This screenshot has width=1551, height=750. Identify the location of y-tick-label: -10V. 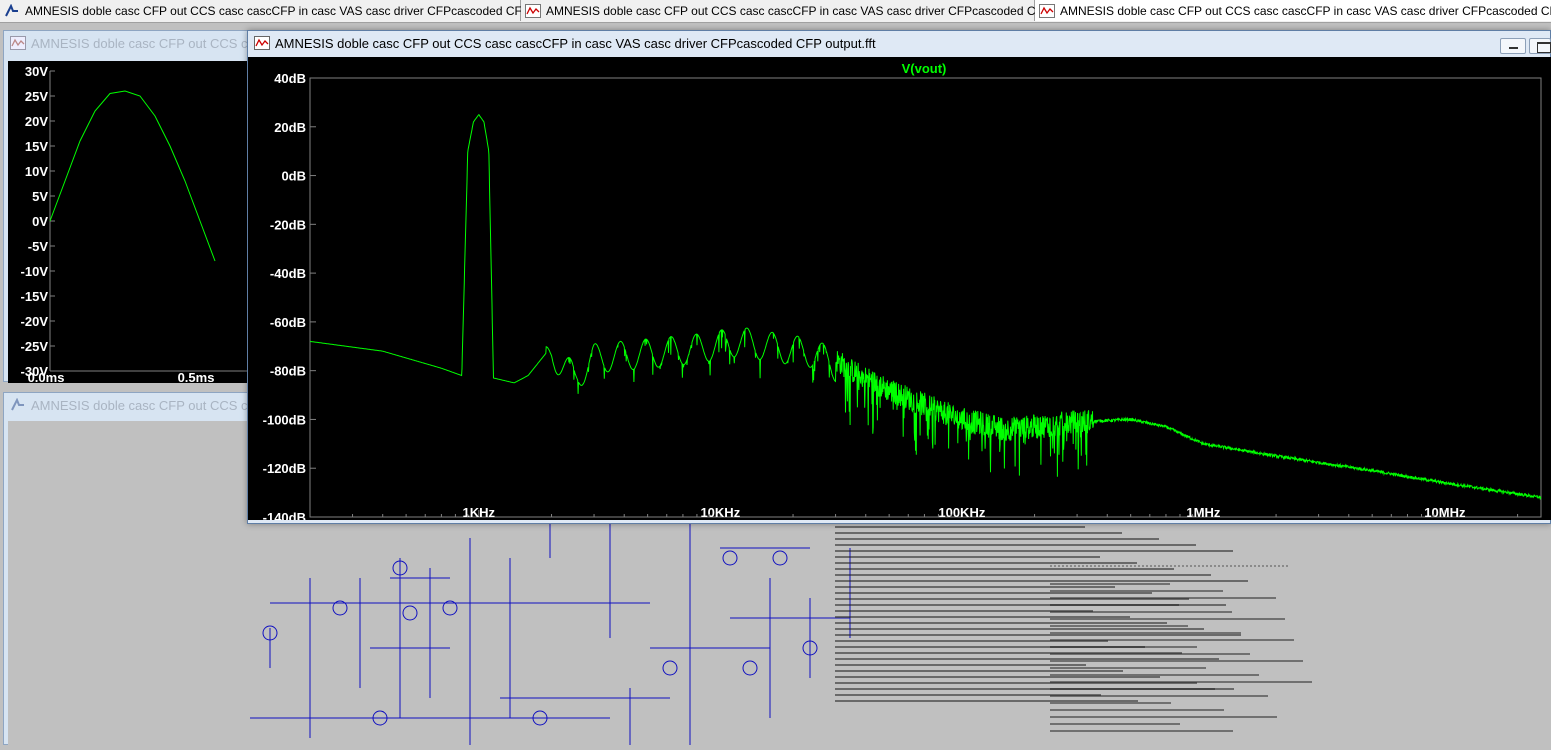
(35, 271).